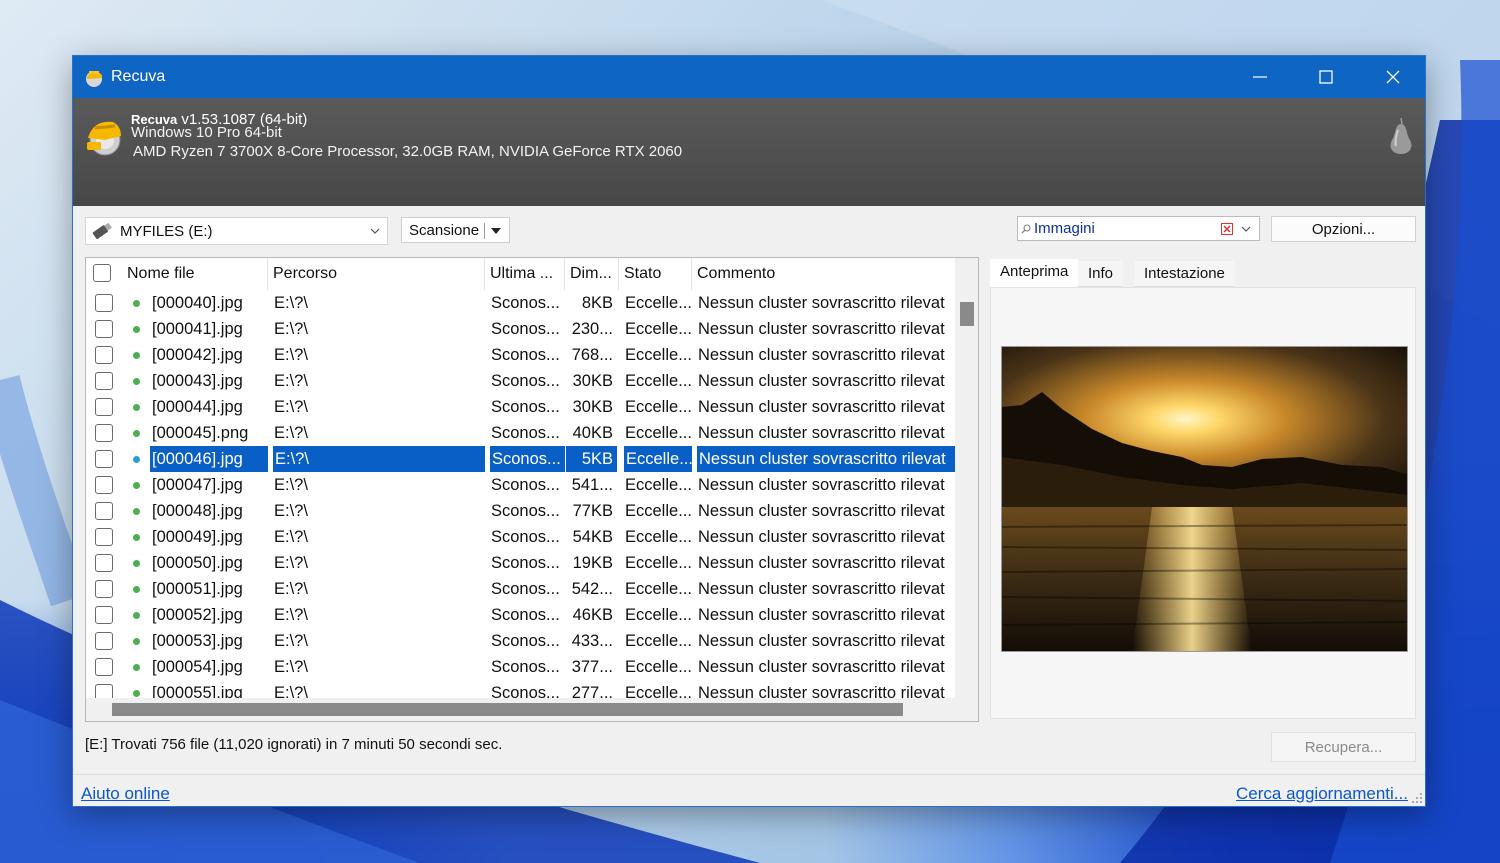 This screenshot has height=863, width=1500. I want to click on maximize-button, so click(1325, 77).